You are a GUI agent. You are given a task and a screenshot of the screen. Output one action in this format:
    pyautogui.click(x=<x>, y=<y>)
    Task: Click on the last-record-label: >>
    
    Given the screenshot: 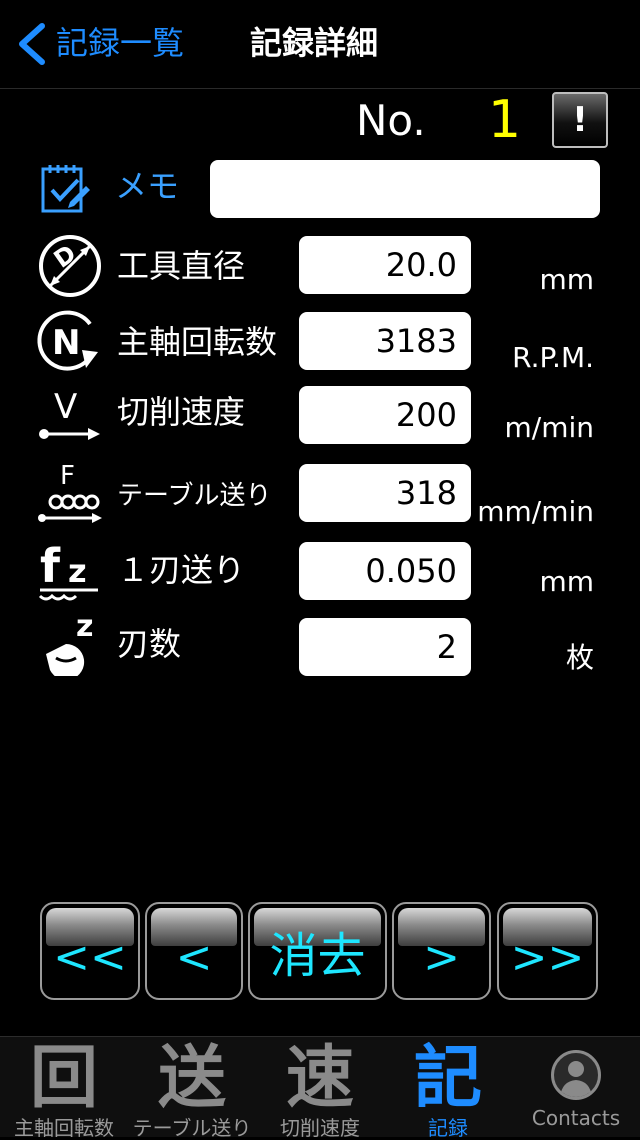 What is the action you would take?
    pyautogui.click(x=547, y=957)
    